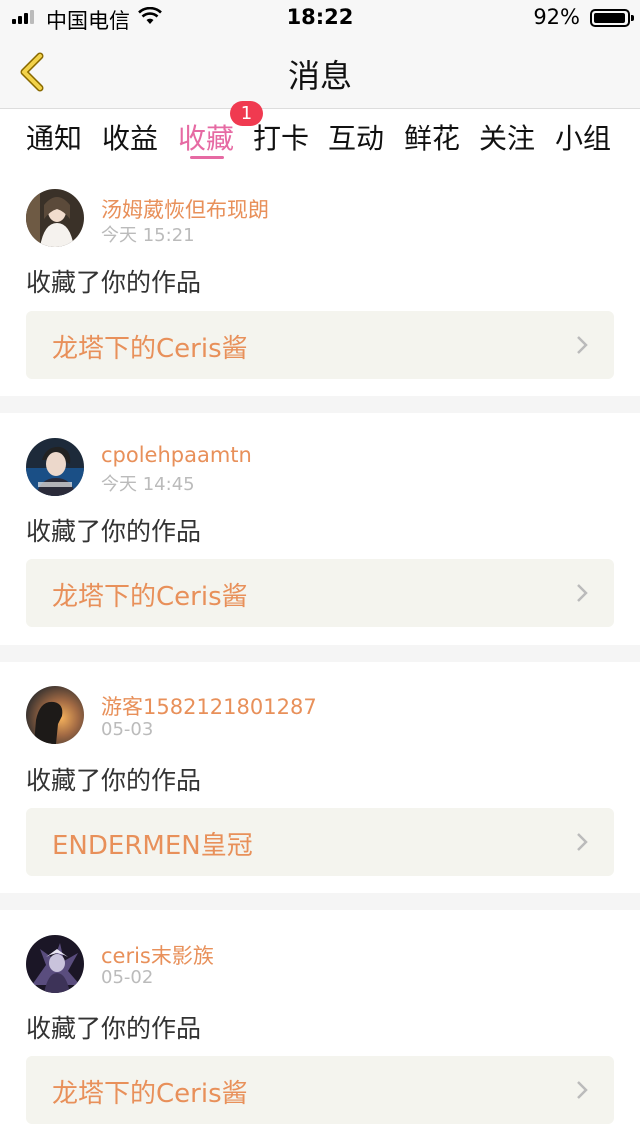 This screenshot has width=640, height=1139. I want to click on work-title: ENDERMEN皇冠, so click(152, 846).